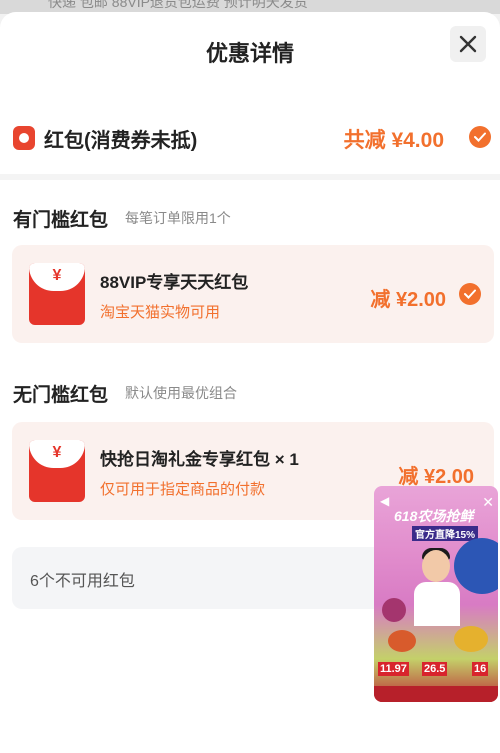 This screenshot has width=500, height=753. What do you see at coordinates (436, 566) in the screenshot?
I see `pip-host-face` at bounding box center [436, 566].